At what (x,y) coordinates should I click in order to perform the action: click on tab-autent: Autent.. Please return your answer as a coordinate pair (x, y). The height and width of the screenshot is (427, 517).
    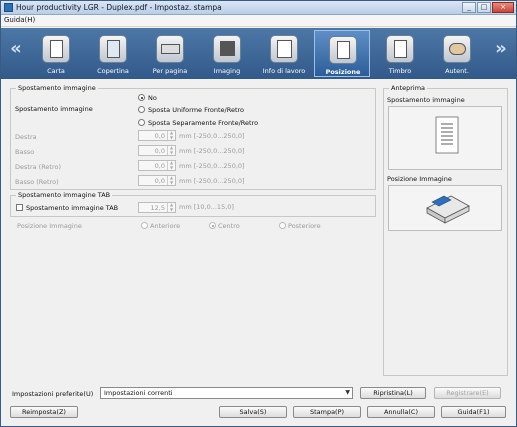
    Looking at the image, I should click on (457, 53).